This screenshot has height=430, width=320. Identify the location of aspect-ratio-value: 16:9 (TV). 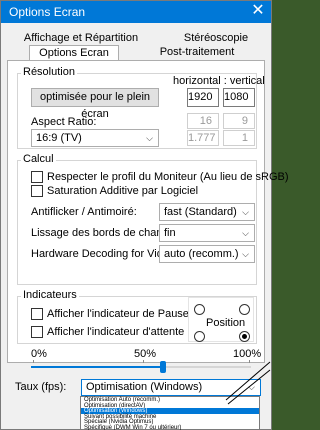
(59, 138).